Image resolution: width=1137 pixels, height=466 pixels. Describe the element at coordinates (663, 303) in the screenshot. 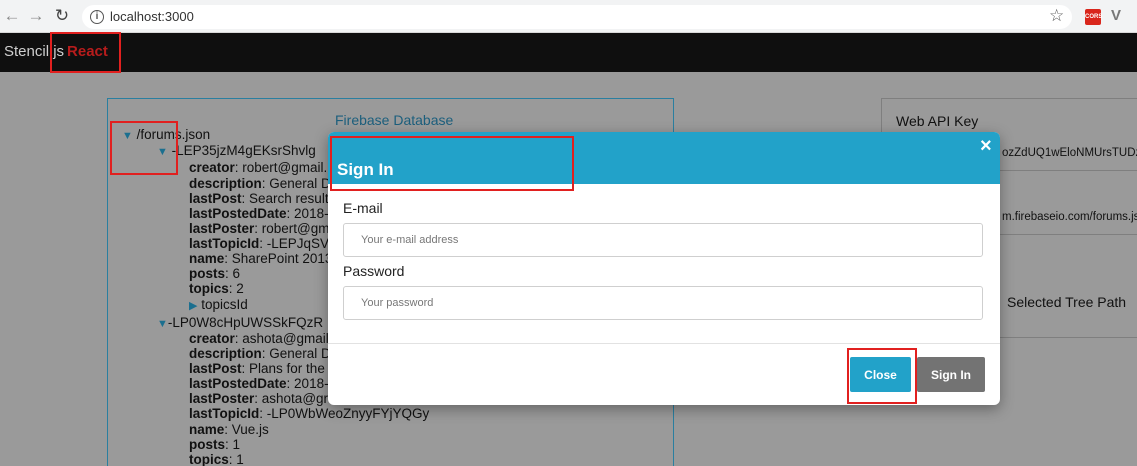

I see `password-field` at that location.